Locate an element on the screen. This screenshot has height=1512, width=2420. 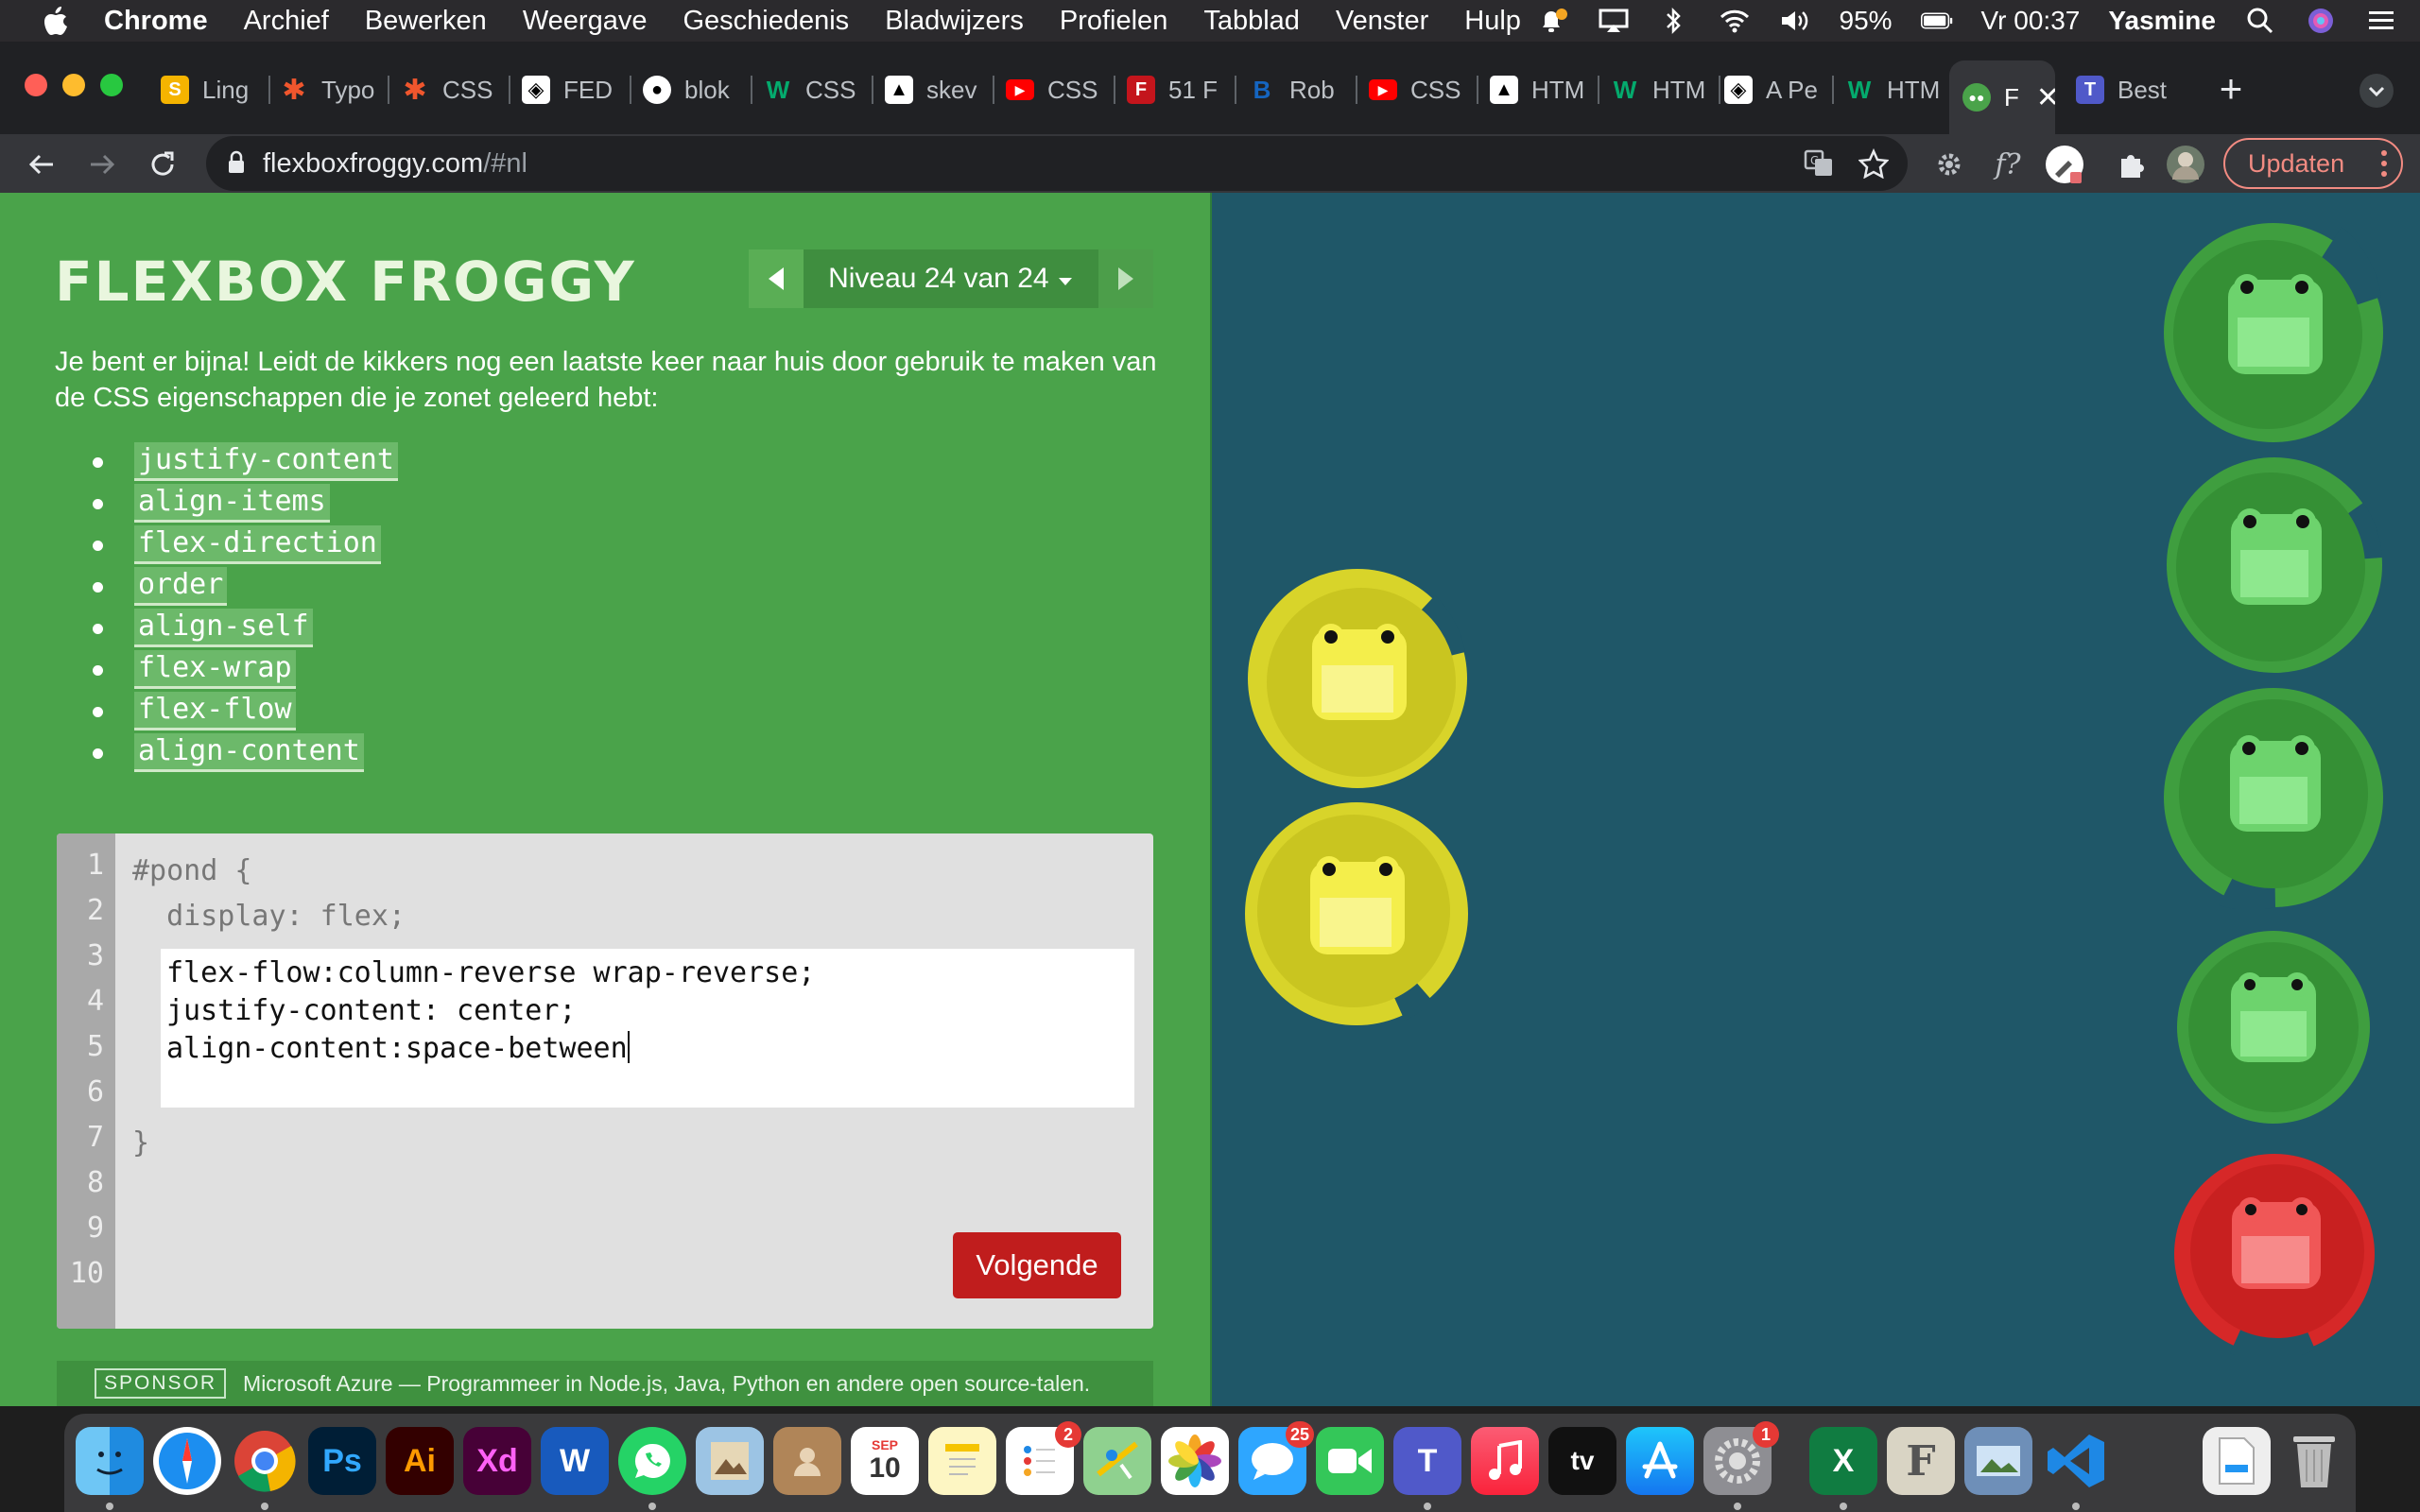
property-align-self: align-self is located at coordinates (223, 627).